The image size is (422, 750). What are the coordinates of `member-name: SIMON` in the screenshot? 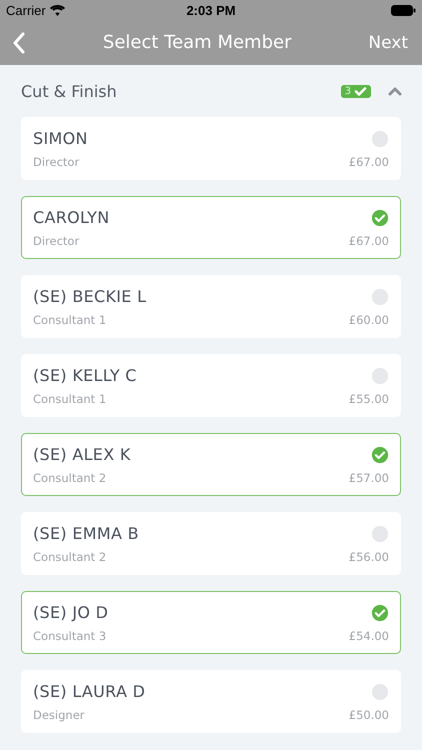 It's located at (60, 138).